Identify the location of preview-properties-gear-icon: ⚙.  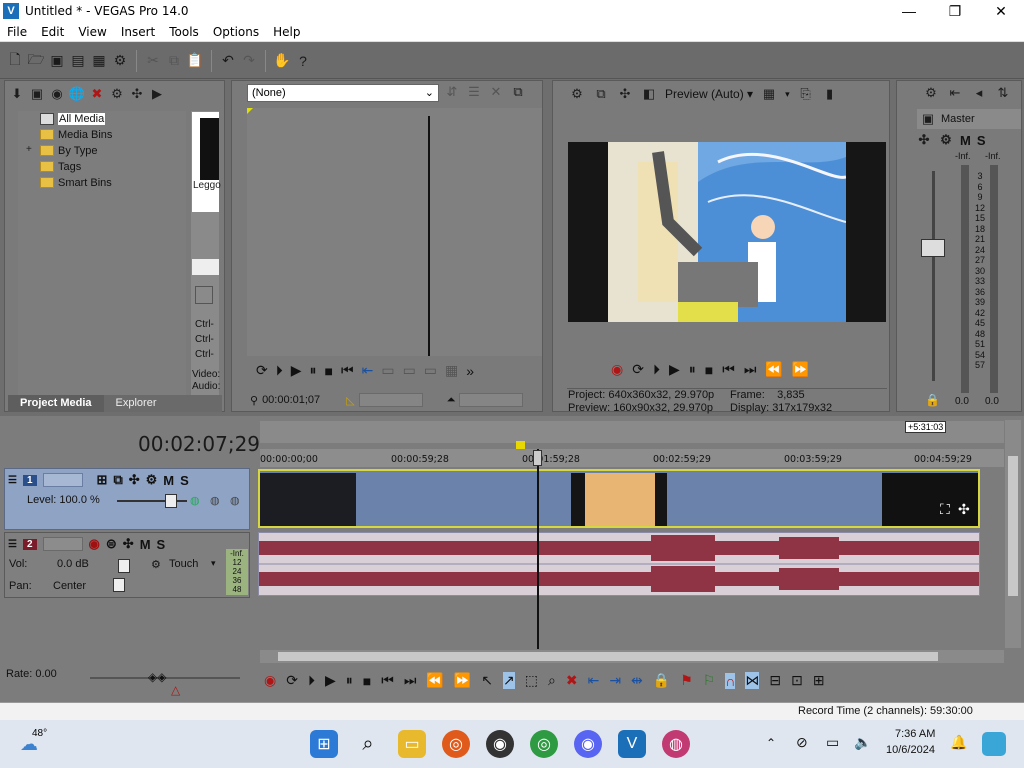
(577, 94).